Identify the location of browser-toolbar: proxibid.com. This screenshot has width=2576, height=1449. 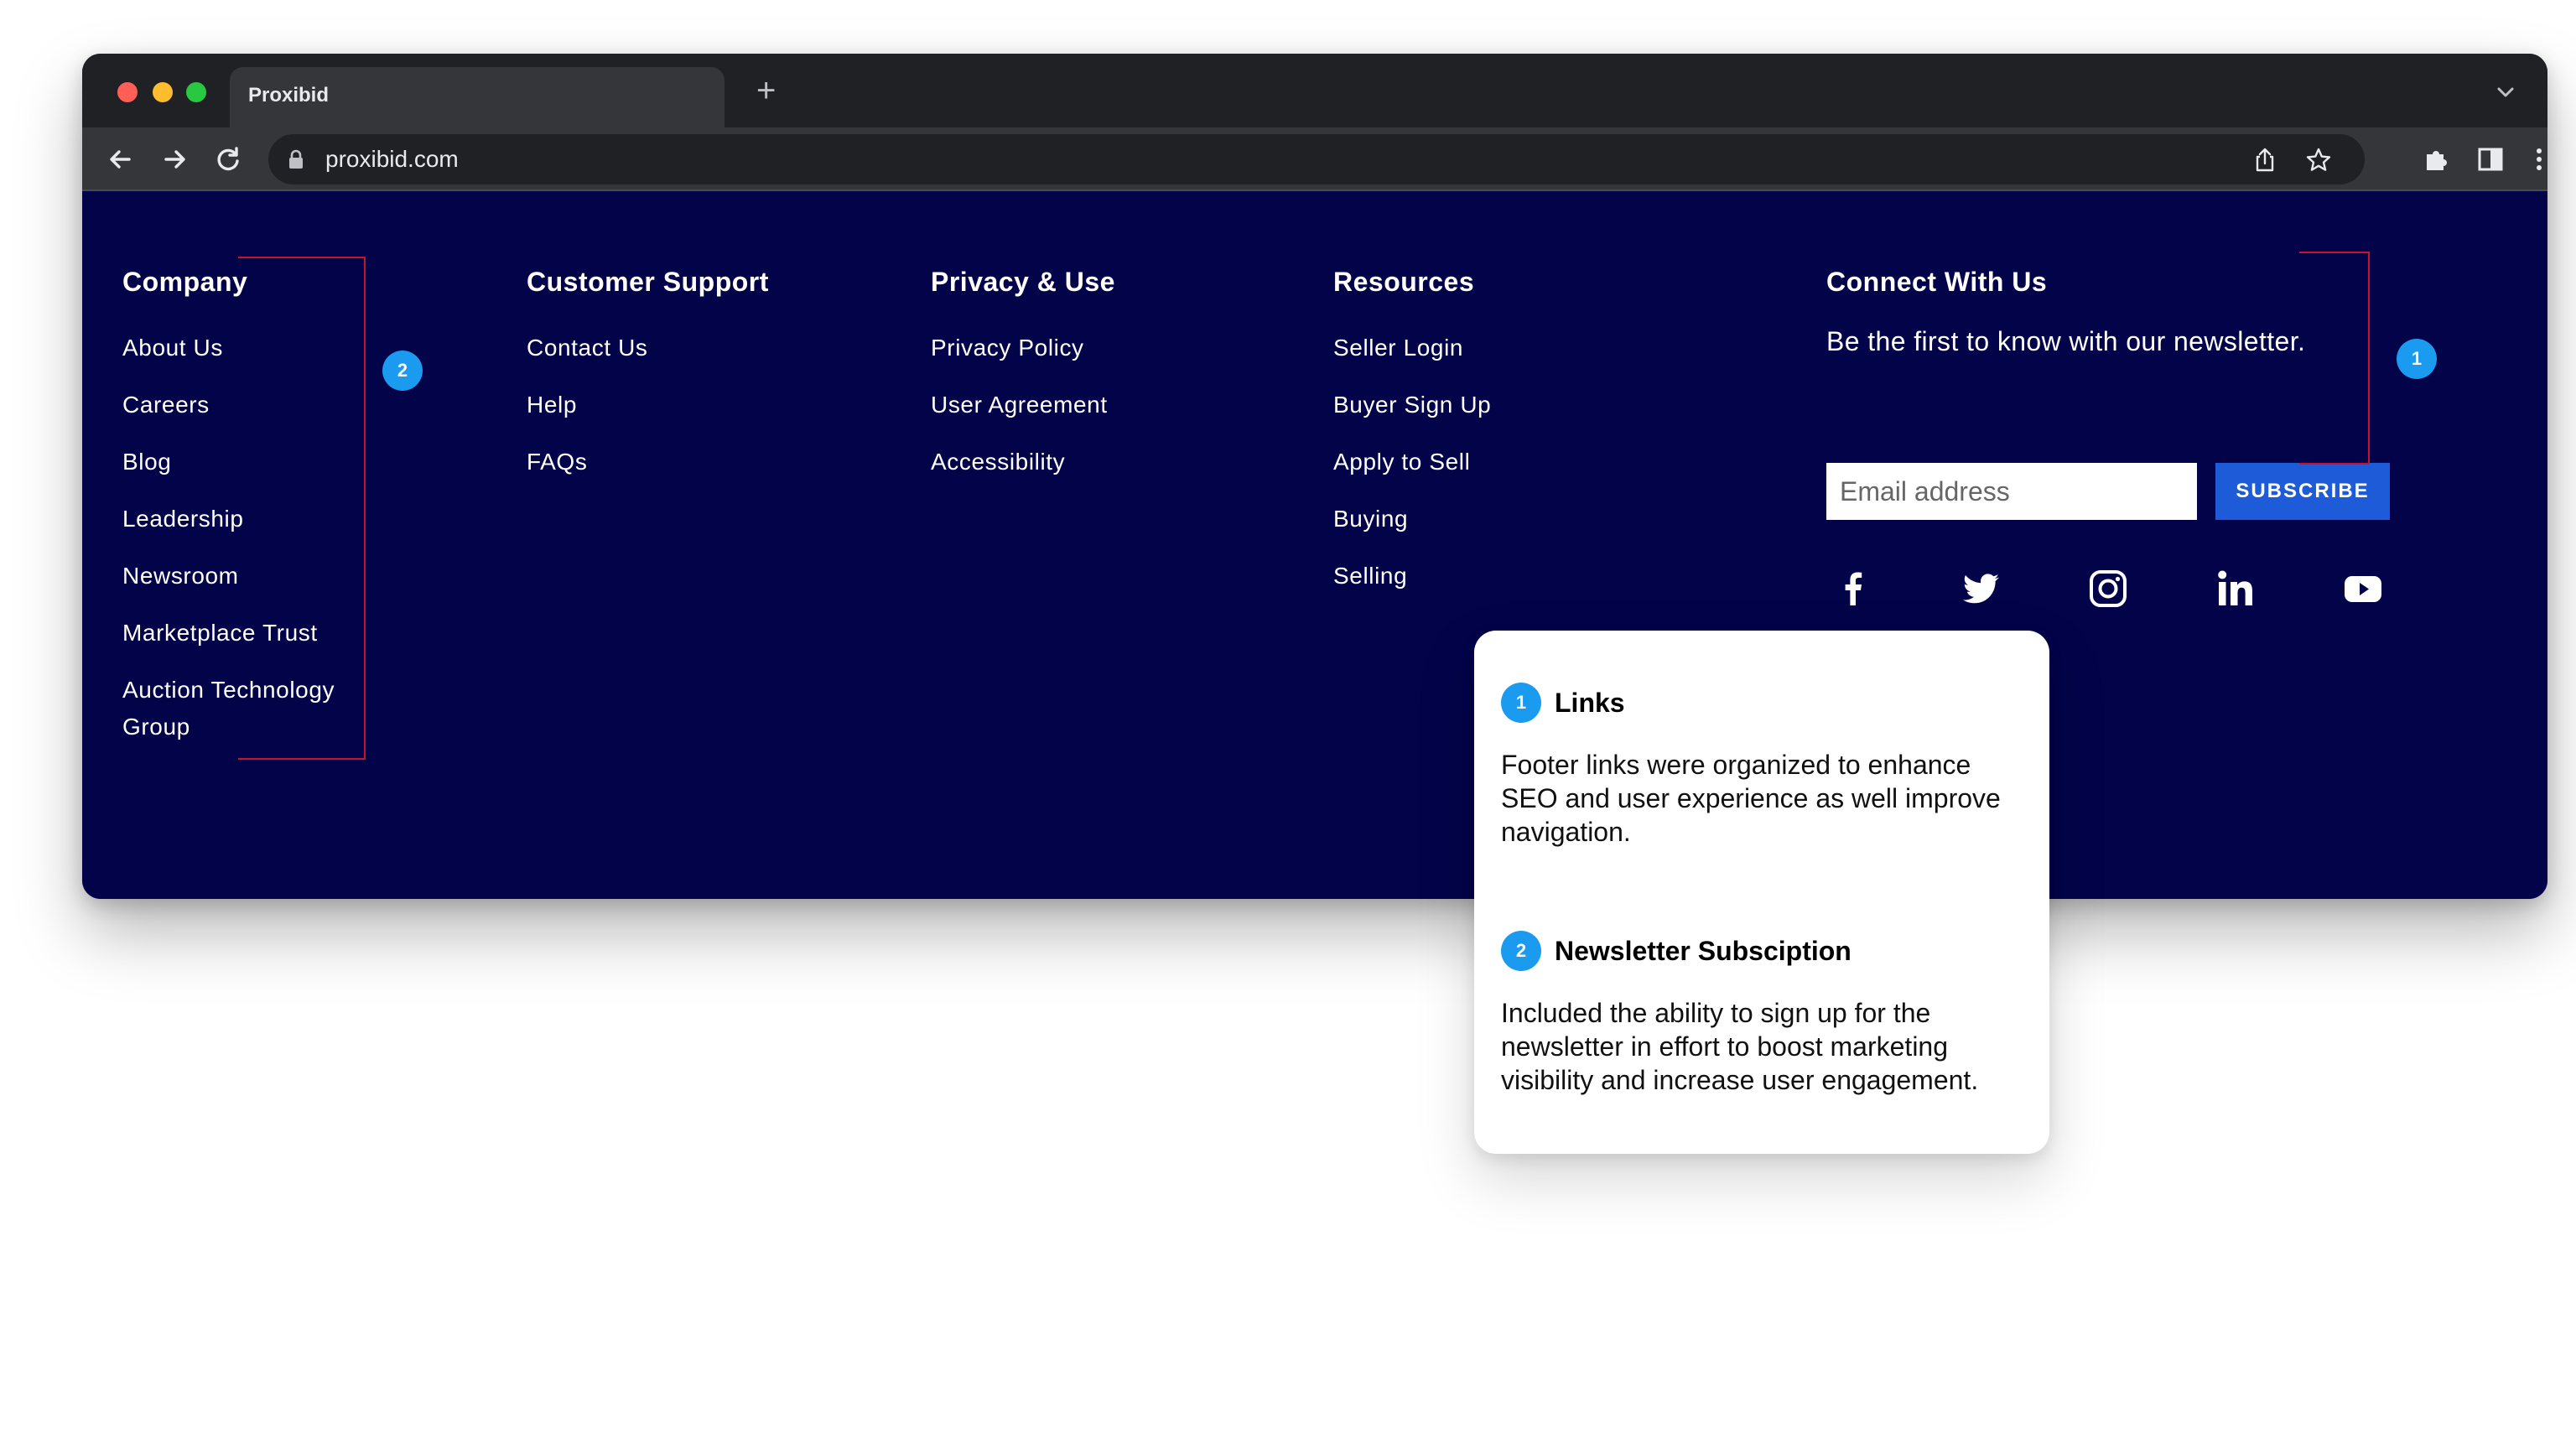
(1314, 159).